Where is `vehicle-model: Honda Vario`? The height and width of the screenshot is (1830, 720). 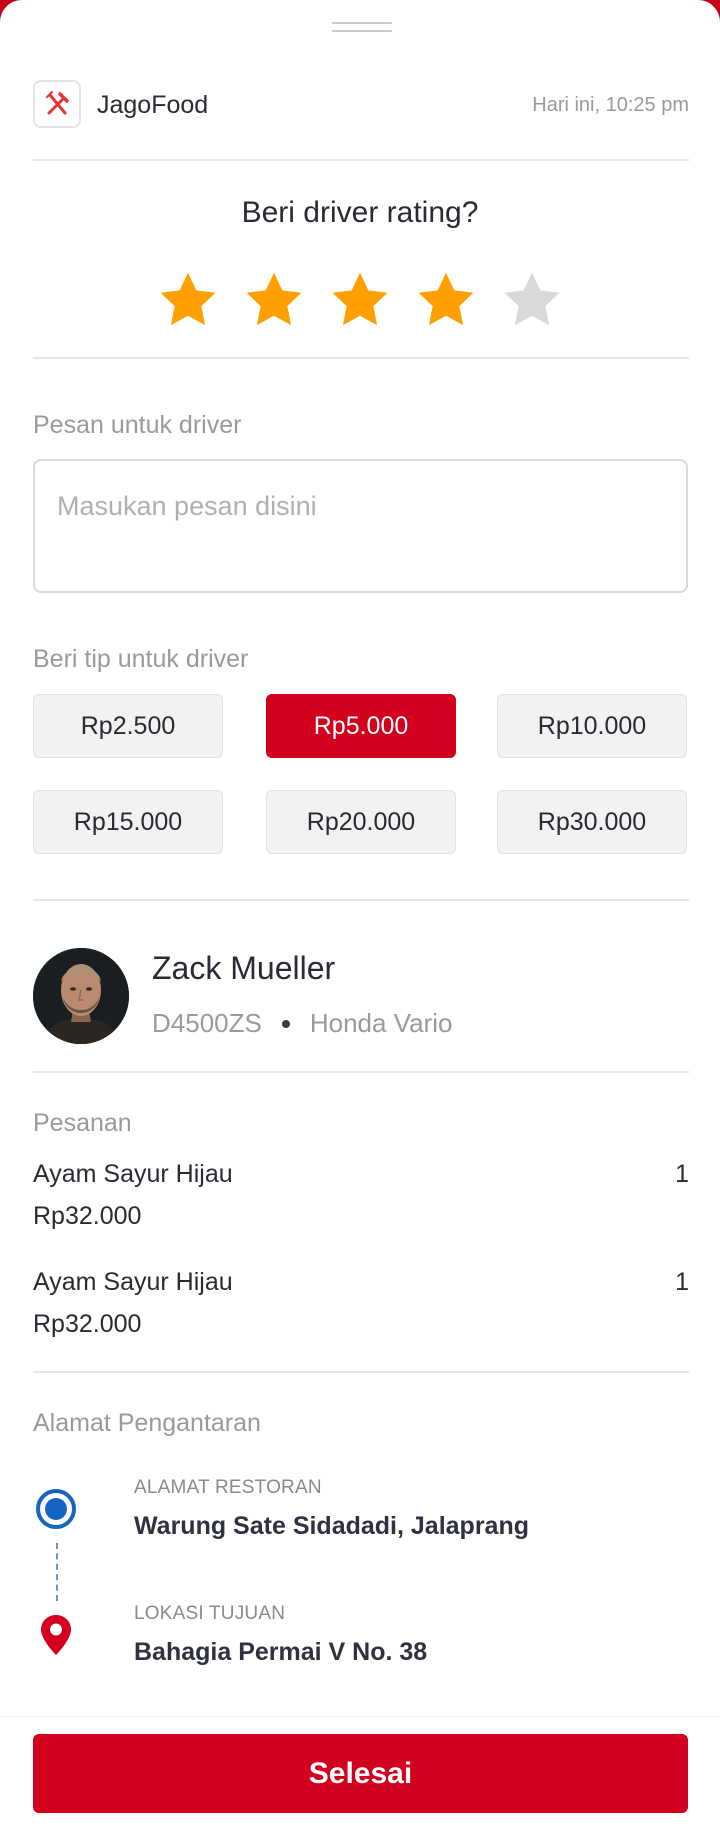
vehicle-model: Honda Vario is located at coordinates (381, 1023).